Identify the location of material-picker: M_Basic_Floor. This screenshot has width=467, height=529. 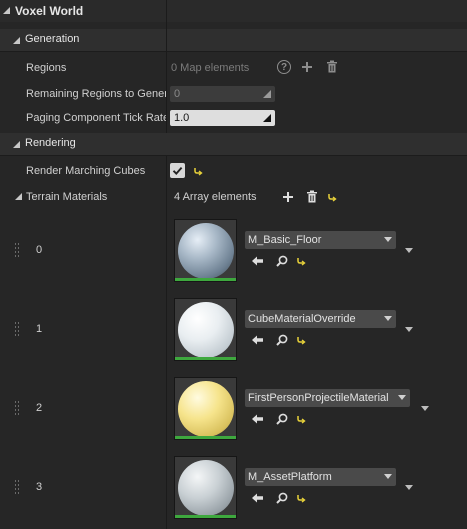
(320, 240).